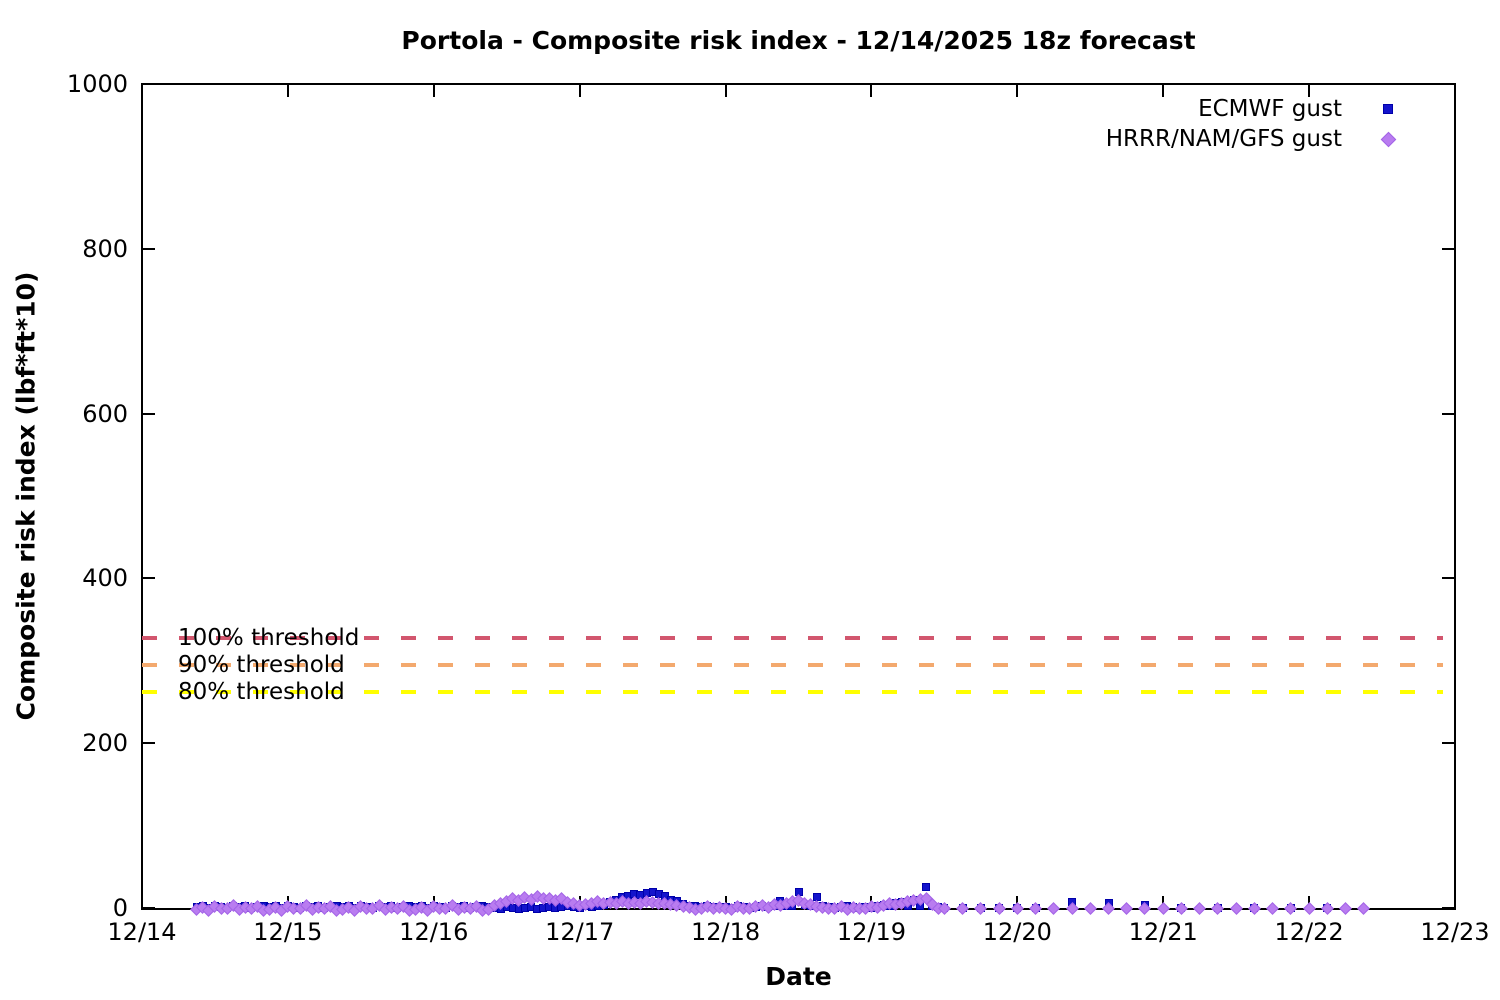 The width and height of the screenshot is (1500, 1000). I want to click on x-tick-label: 12/16, so click(434, 932).